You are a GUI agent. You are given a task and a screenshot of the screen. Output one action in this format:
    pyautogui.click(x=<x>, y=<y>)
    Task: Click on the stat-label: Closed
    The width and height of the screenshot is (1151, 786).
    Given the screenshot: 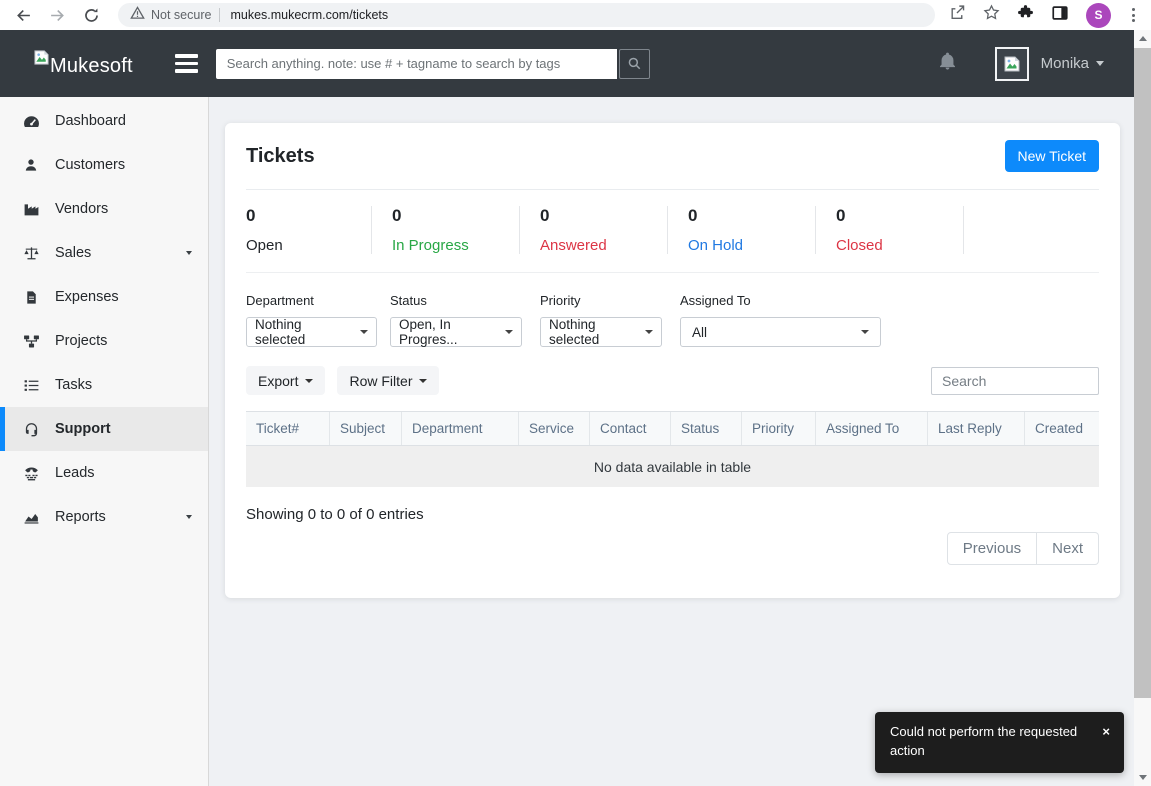 What is the action you would take?
    pyautogui.click(x=859, y=245)
    